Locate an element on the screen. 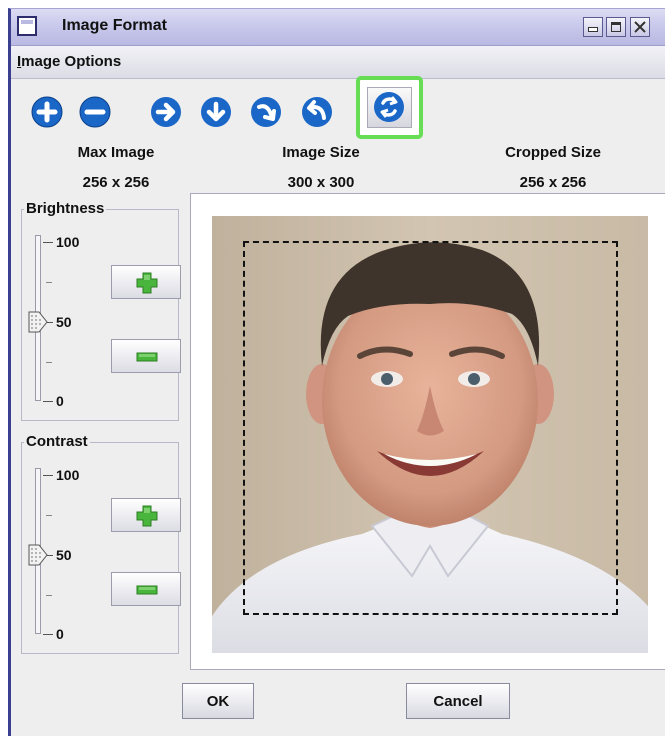  zoom-out-button is located at coordinates (95, 112).